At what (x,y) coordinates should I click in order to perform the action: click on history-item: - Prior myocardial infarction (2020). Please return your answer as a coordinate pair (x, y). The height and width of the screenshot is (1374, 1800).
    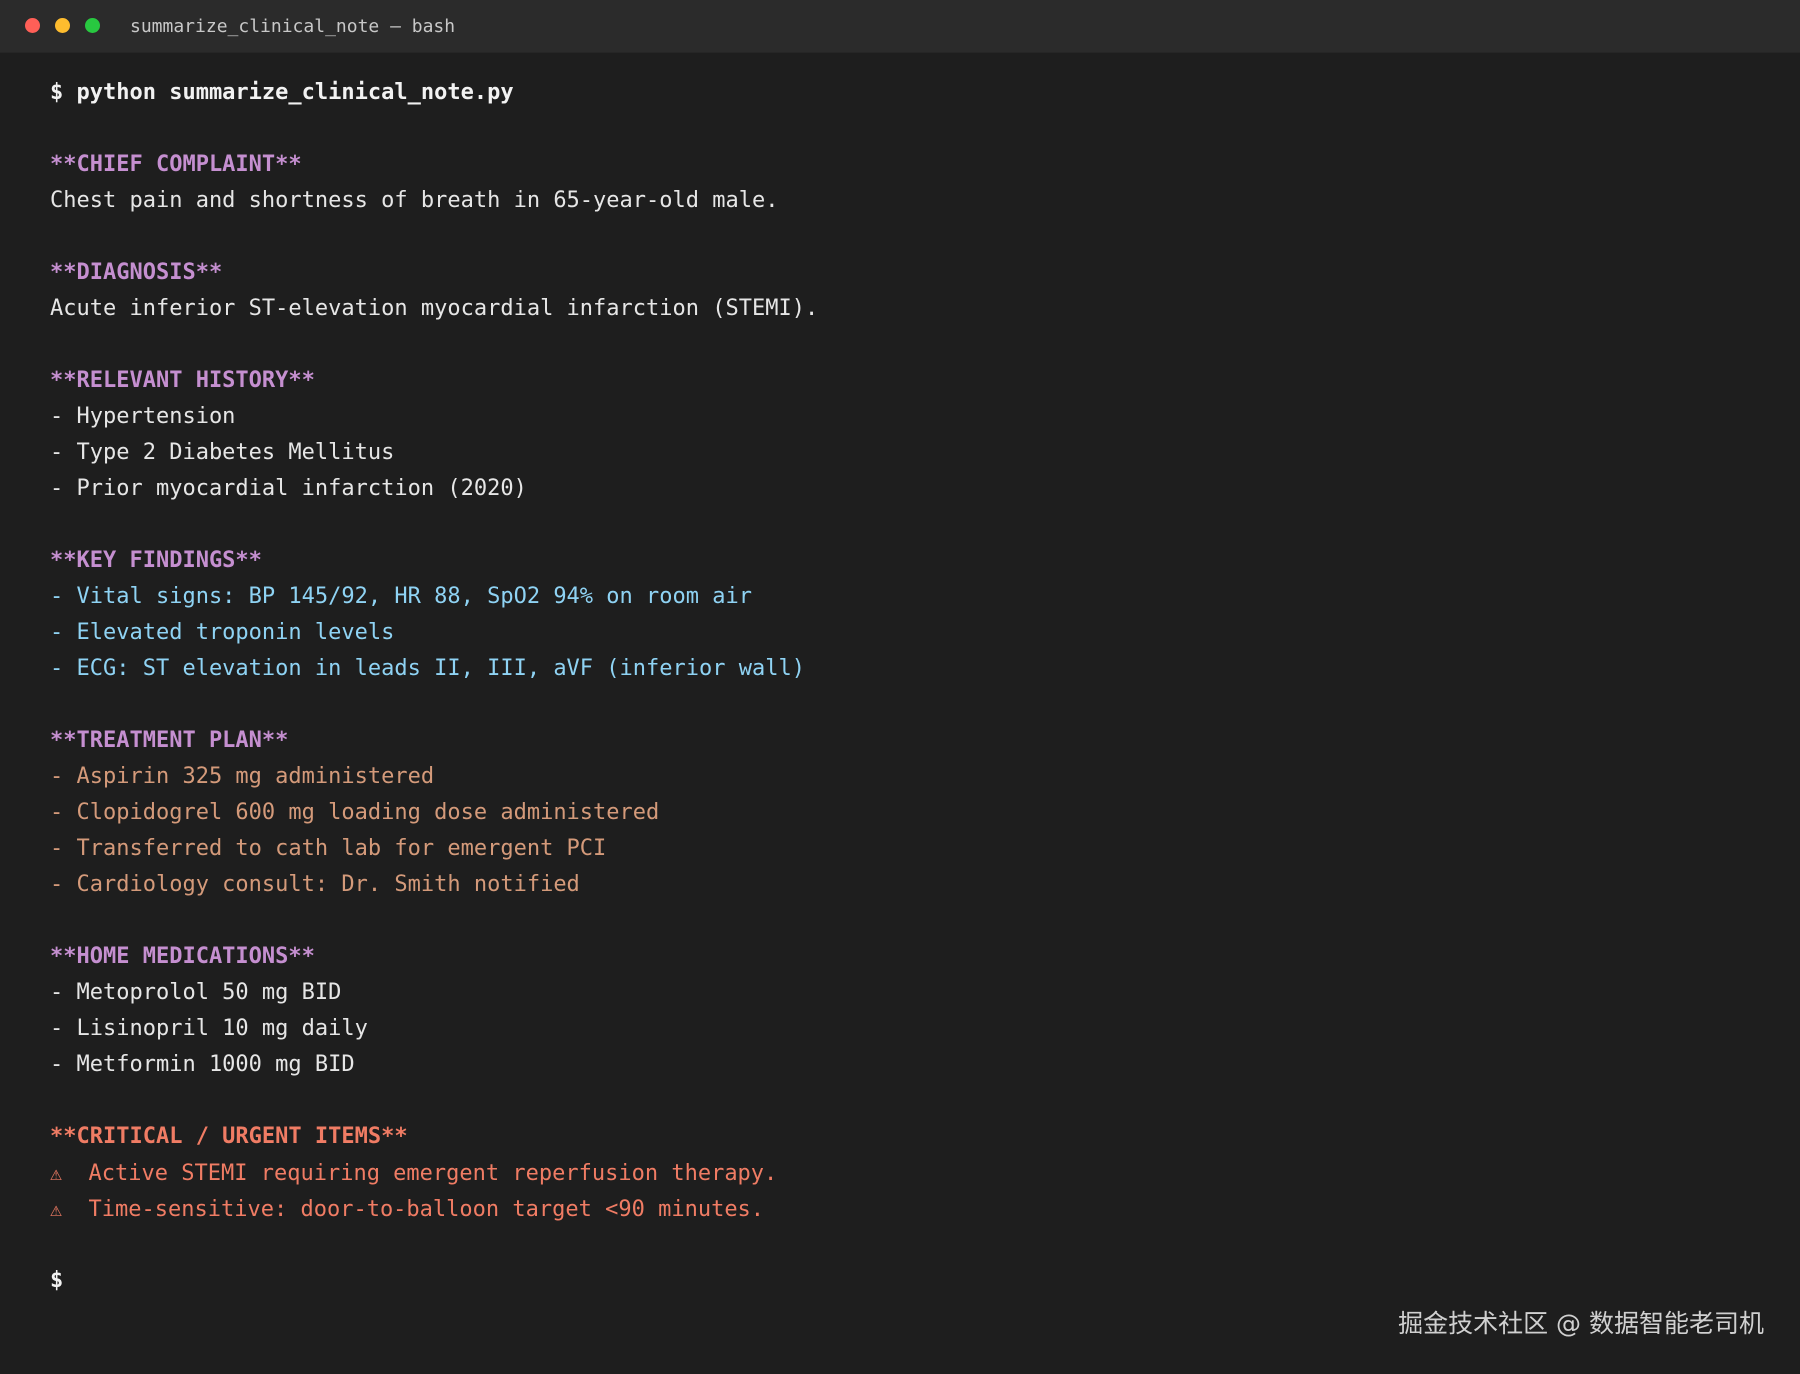
    Looking at the image, I should click on (288, 488).